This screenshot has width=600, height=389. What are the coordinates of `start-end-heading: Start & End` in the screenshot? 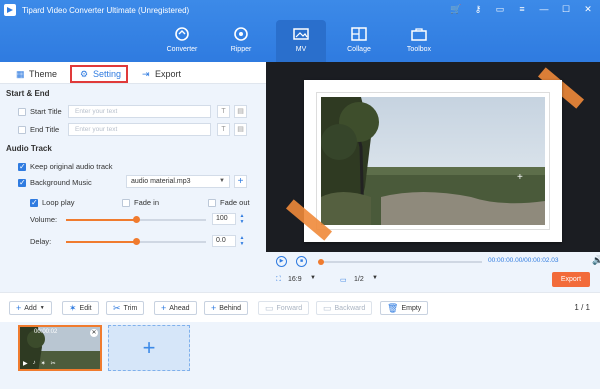 It's located at (28, 93).